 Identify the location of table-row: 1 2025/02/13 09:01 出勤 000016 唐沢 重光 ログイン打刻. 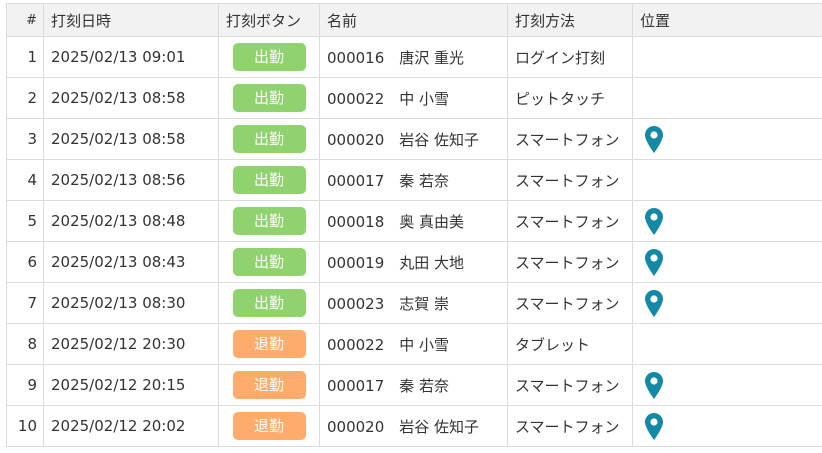
(414, 57).